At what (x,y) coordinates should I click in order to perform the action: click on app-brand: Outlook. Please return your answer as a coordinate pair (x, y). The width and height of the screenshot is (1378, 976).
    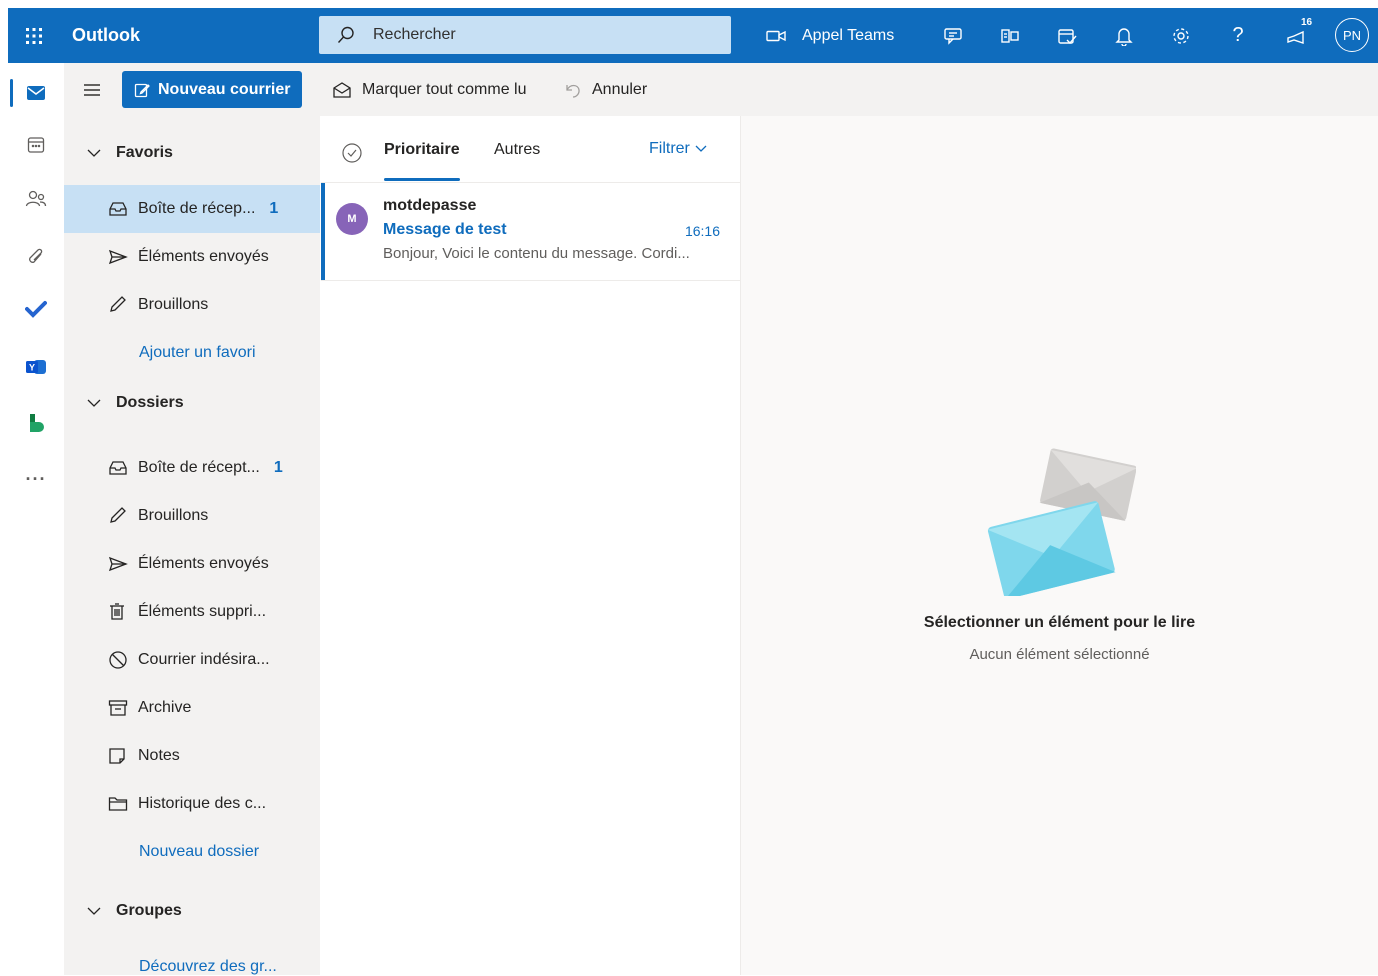
    Looking at the image, I should click on (106, 35).